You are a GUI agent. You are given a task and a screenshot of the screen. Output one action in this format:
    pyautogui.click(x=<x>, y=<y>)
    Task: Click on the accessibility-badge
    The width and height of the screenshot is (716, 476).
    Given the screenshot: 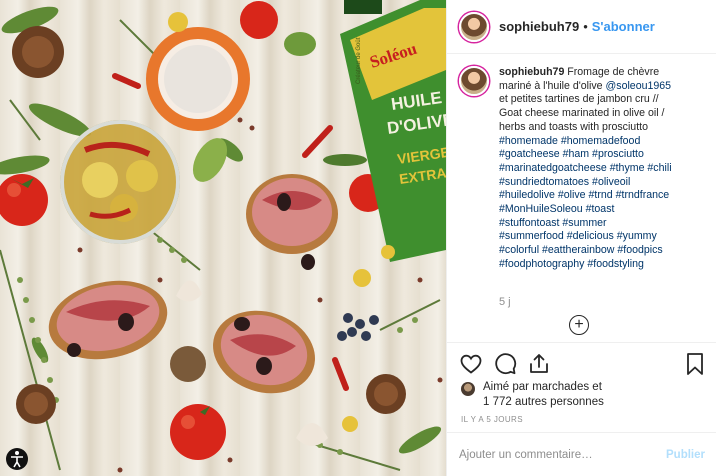 What is the action you would take?
    pyautogui.click(x=17, y=459)
    